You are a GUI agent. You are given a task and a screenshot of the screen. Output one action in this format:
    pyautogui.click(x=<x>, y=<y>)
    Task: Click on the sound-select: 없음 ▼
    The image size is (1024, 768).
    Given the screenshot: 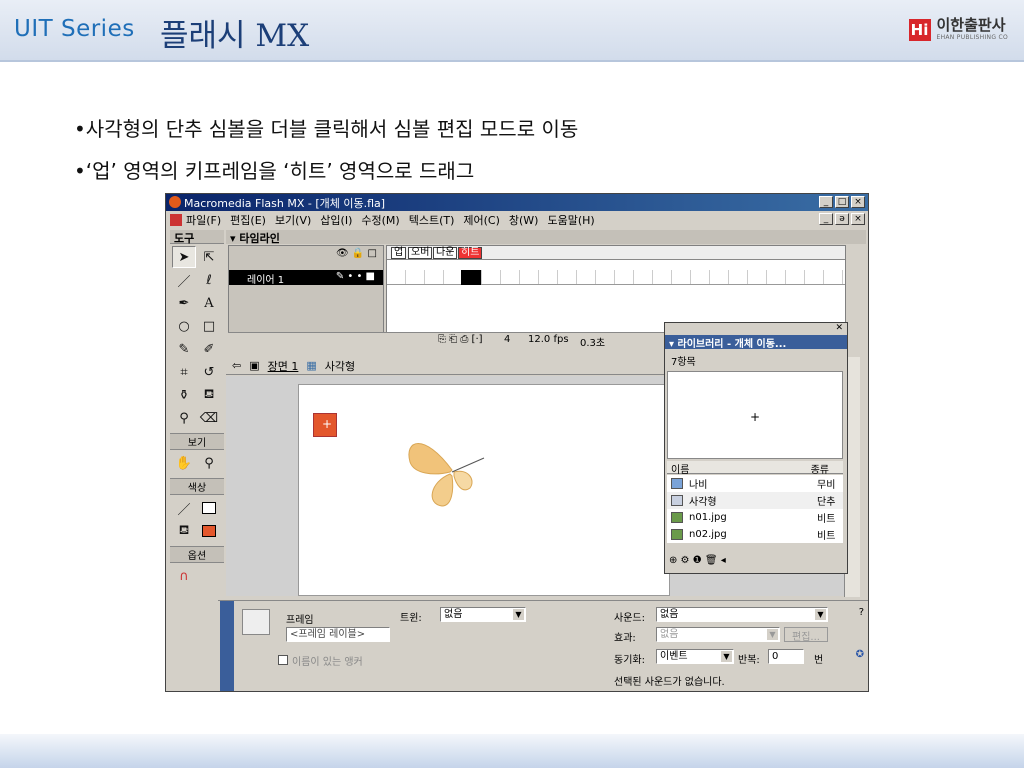 What is the action you would take?
    pyautogui.click(x=742, y=614)
    